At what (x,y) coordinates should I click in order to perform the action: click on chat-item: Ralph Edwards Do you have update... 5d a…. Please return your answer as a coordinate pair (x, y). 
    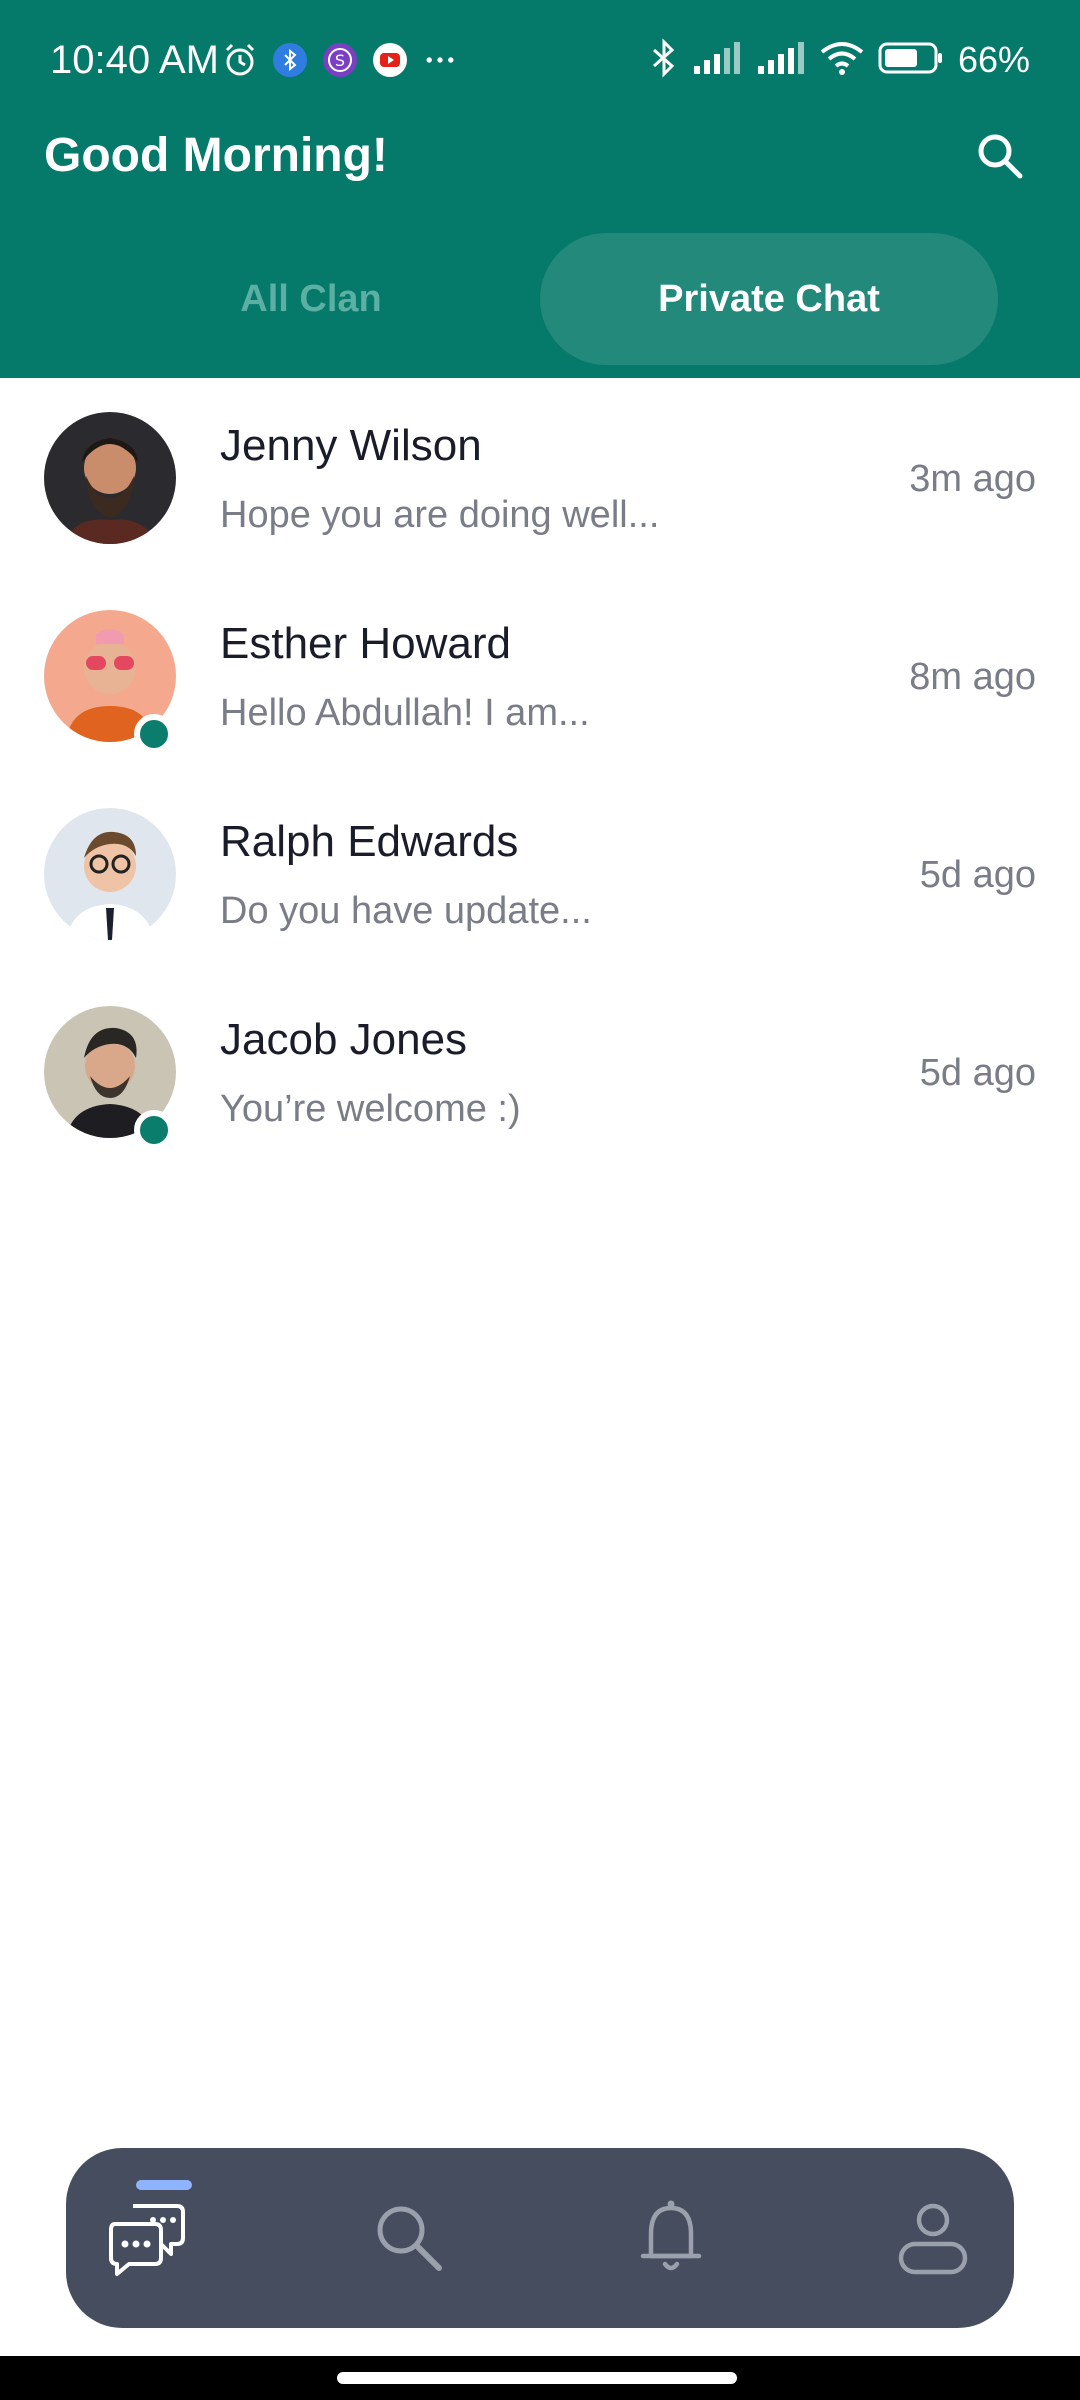
    Looking at the image, I should click on (540, 873).